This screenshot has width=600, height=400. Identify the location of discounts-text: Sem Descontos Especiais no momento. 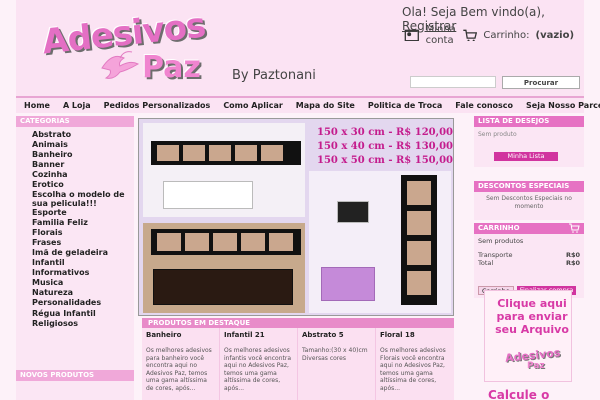
(529, 206).